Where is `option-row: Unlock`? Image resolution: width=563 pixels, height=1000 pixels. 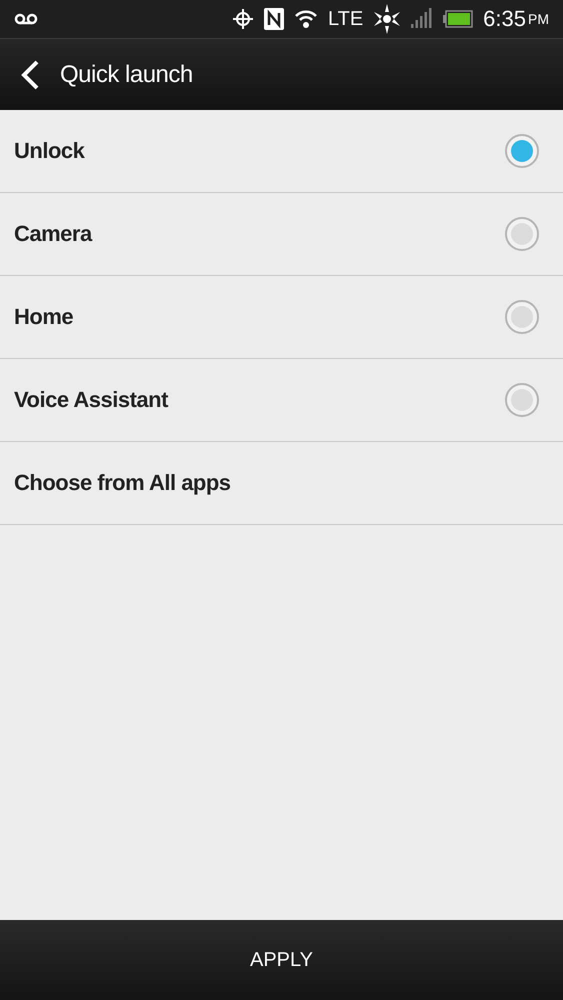
option-row: Unlock is located at coordinates (281, 151).